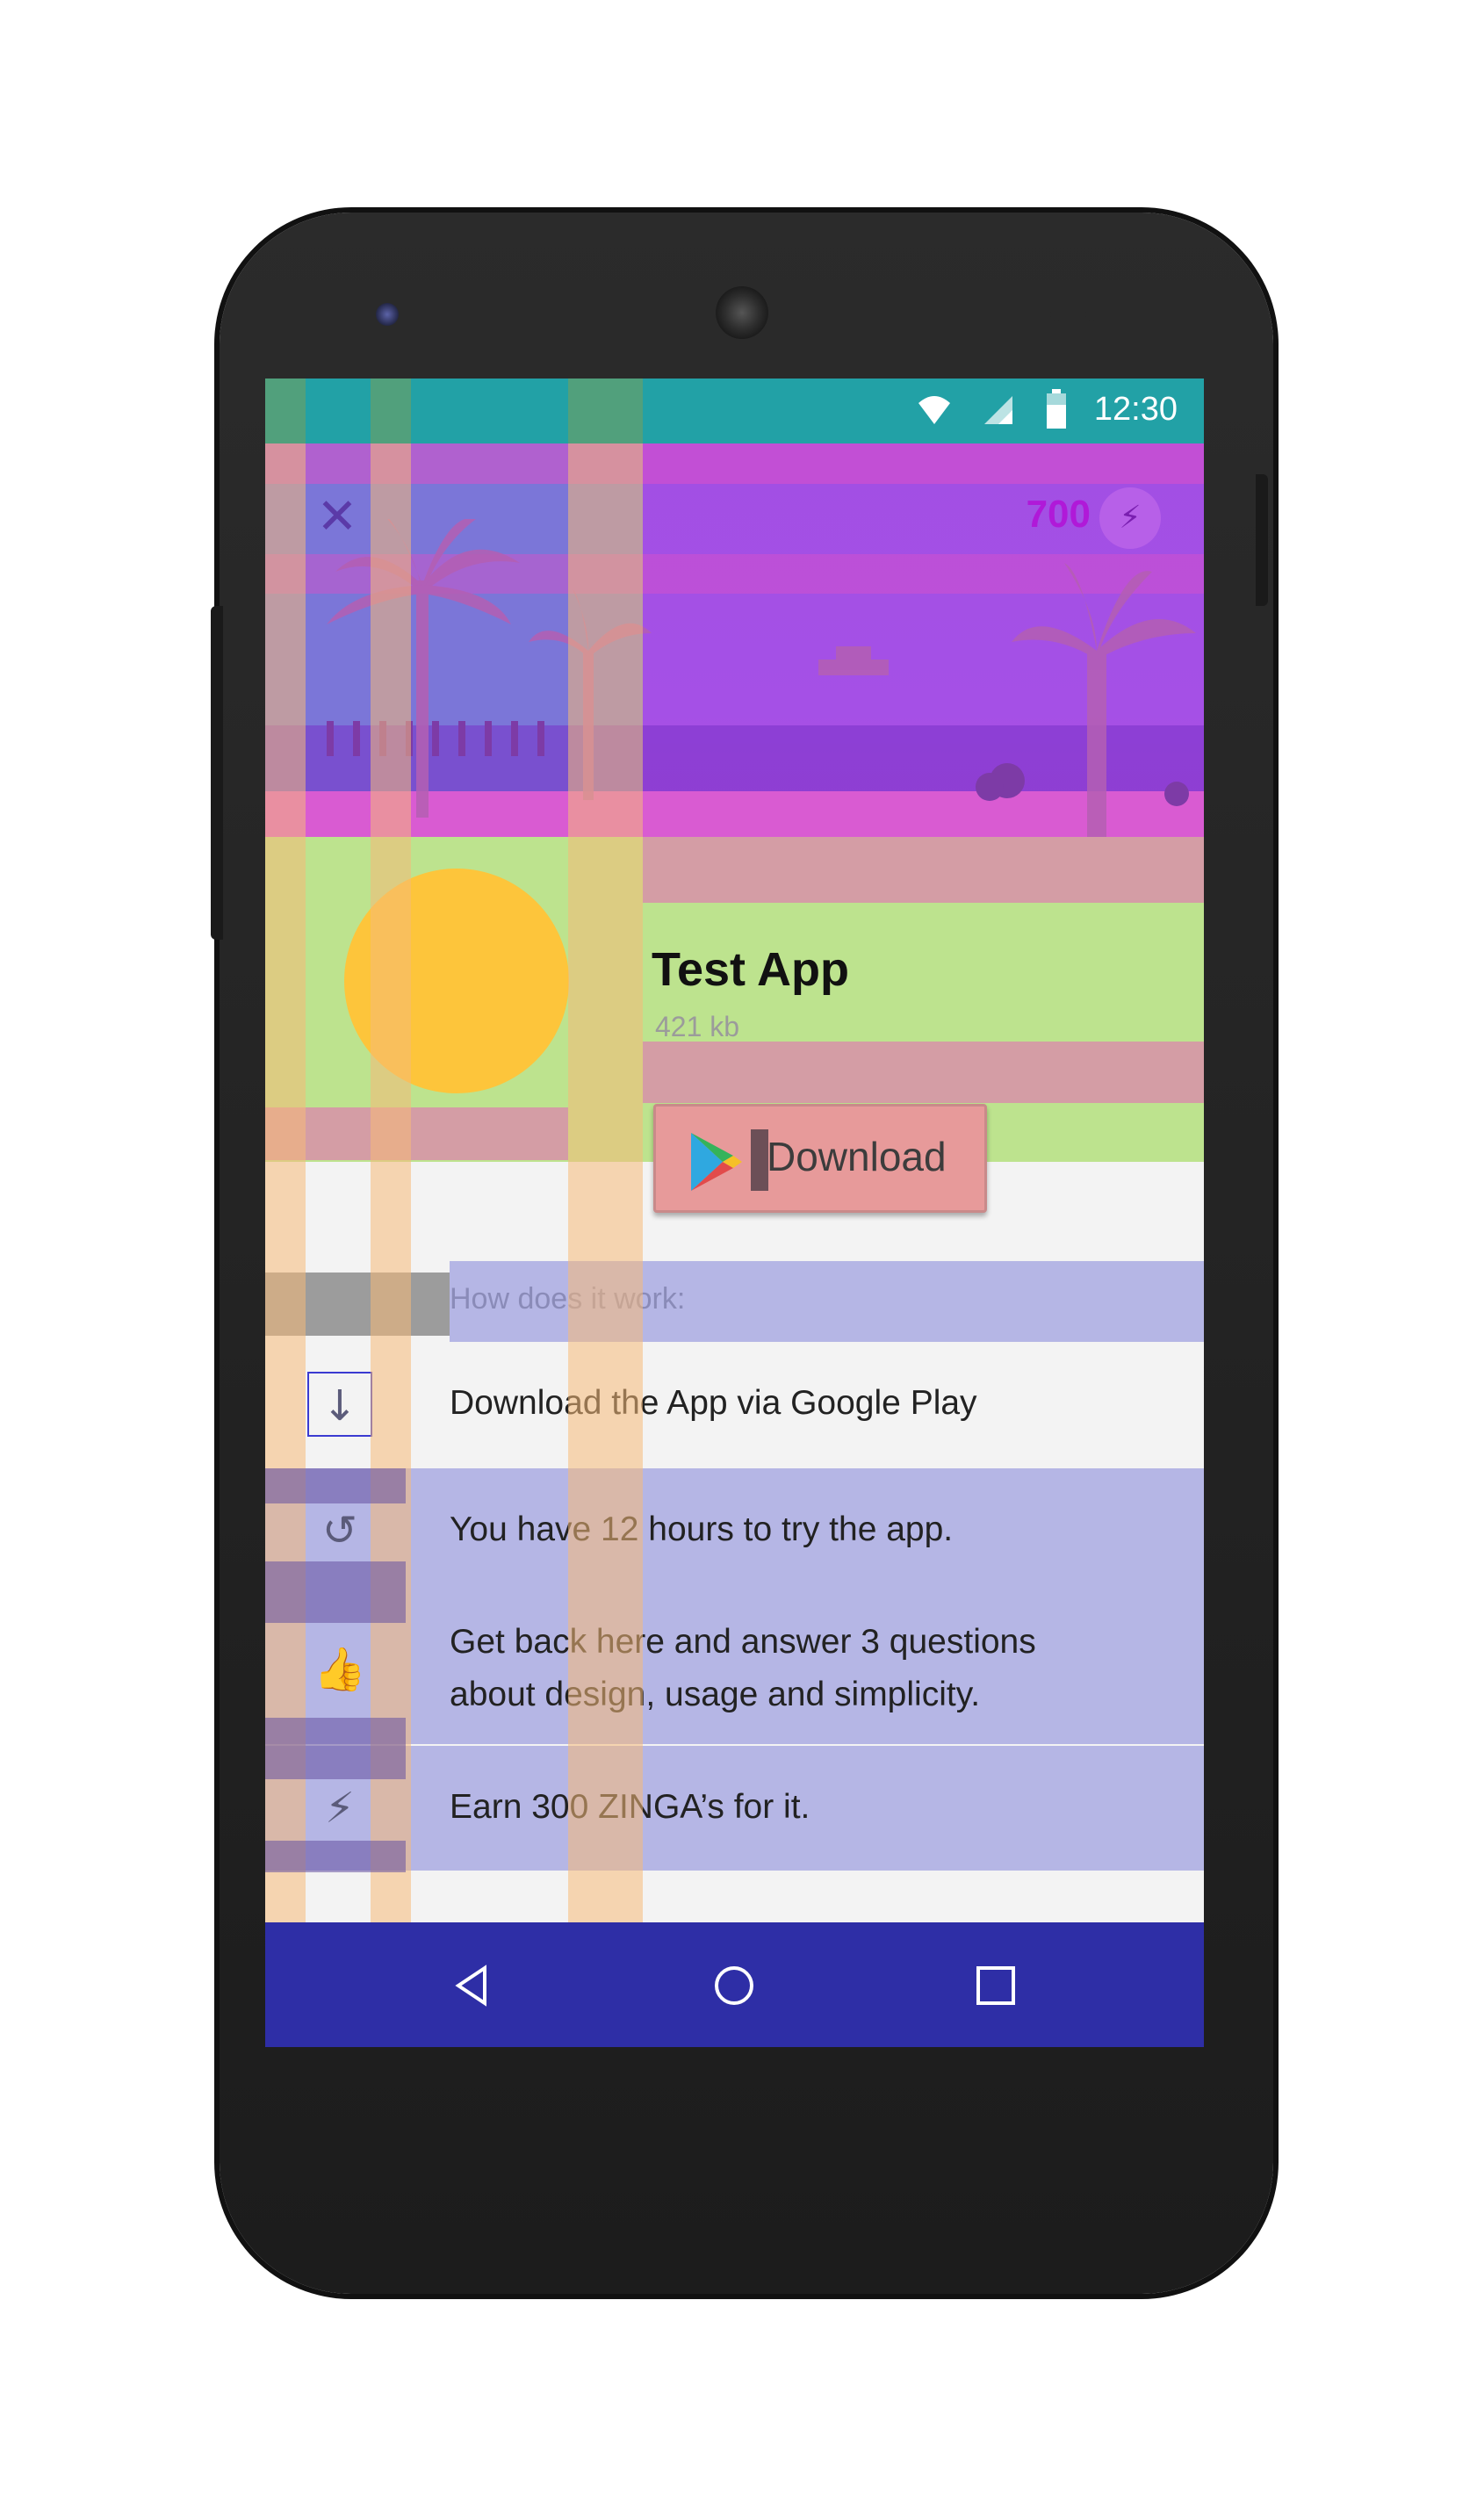 This screenshot has width=1484, height=2509. What do you see at coordinates (1056, 314) in the screenshot?
I see `proximity-sensor` at bounding box center [1056, 314].